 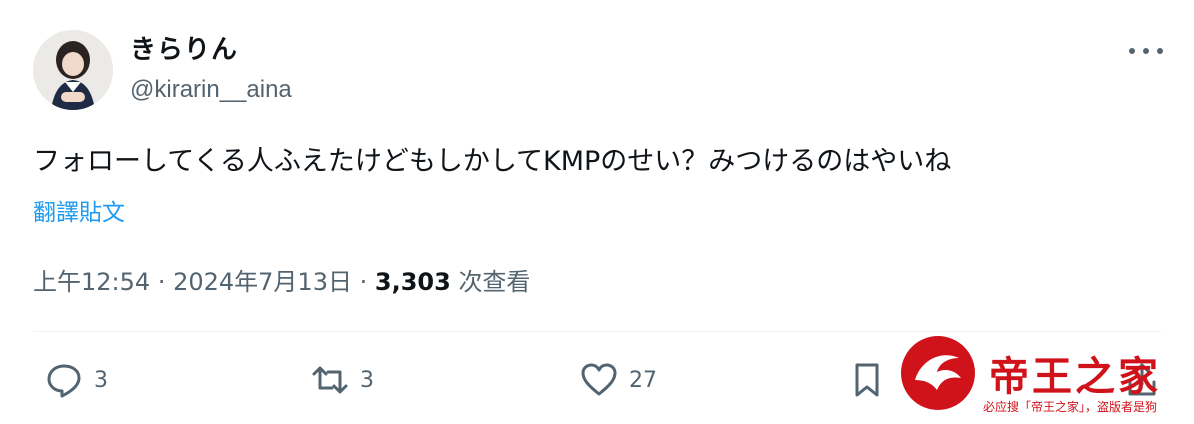 I want to click on display-name: きらりん, so click(x=184, y=47).